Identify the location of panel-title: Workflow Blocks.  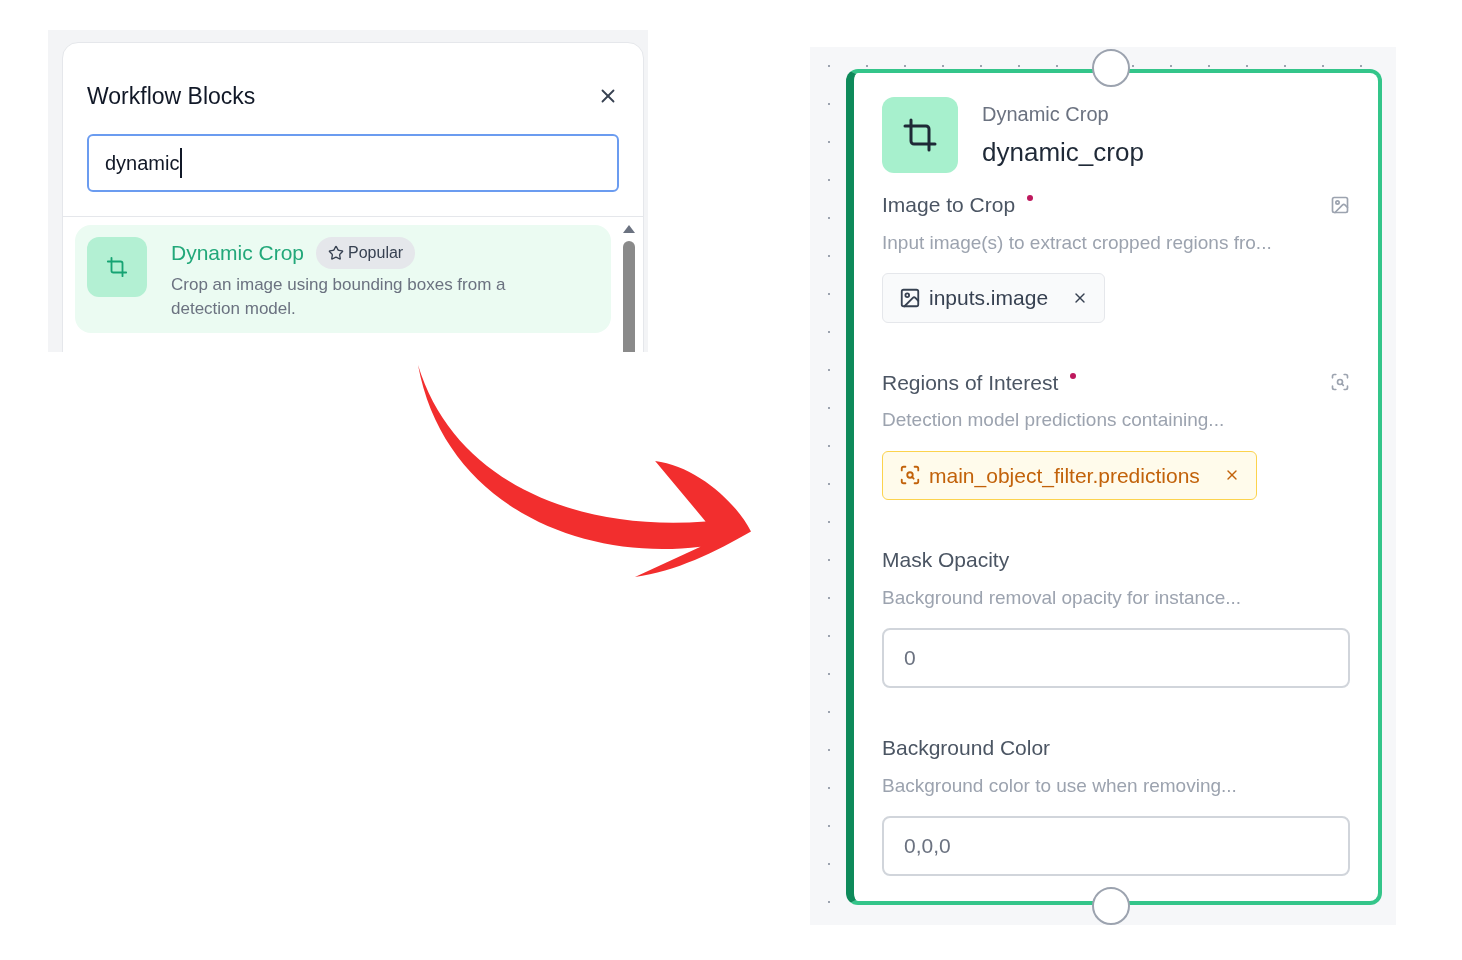
(171, 96).